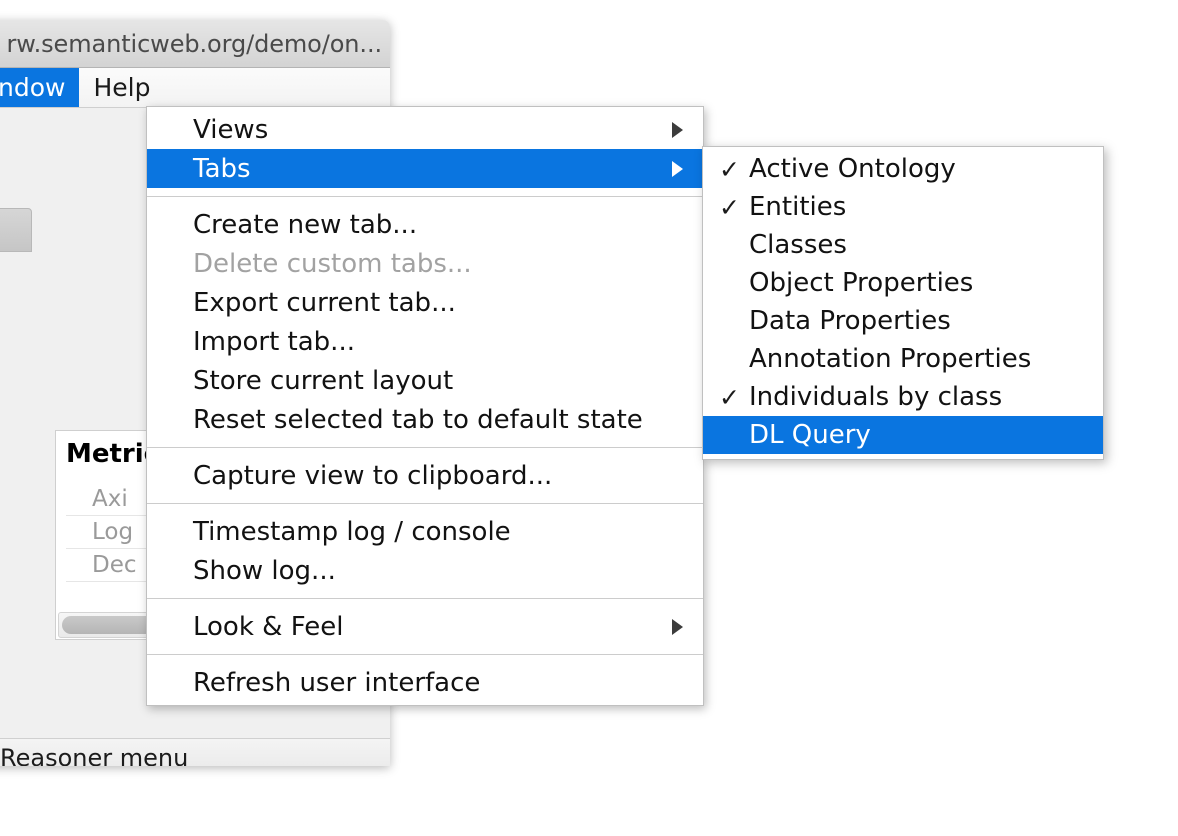 The width and height of the screenshot is (1178, 836). Describe the element at coordinates (903, 435) in the screenshot. I see `submenu-item-dl-query: DL Query` at that location.